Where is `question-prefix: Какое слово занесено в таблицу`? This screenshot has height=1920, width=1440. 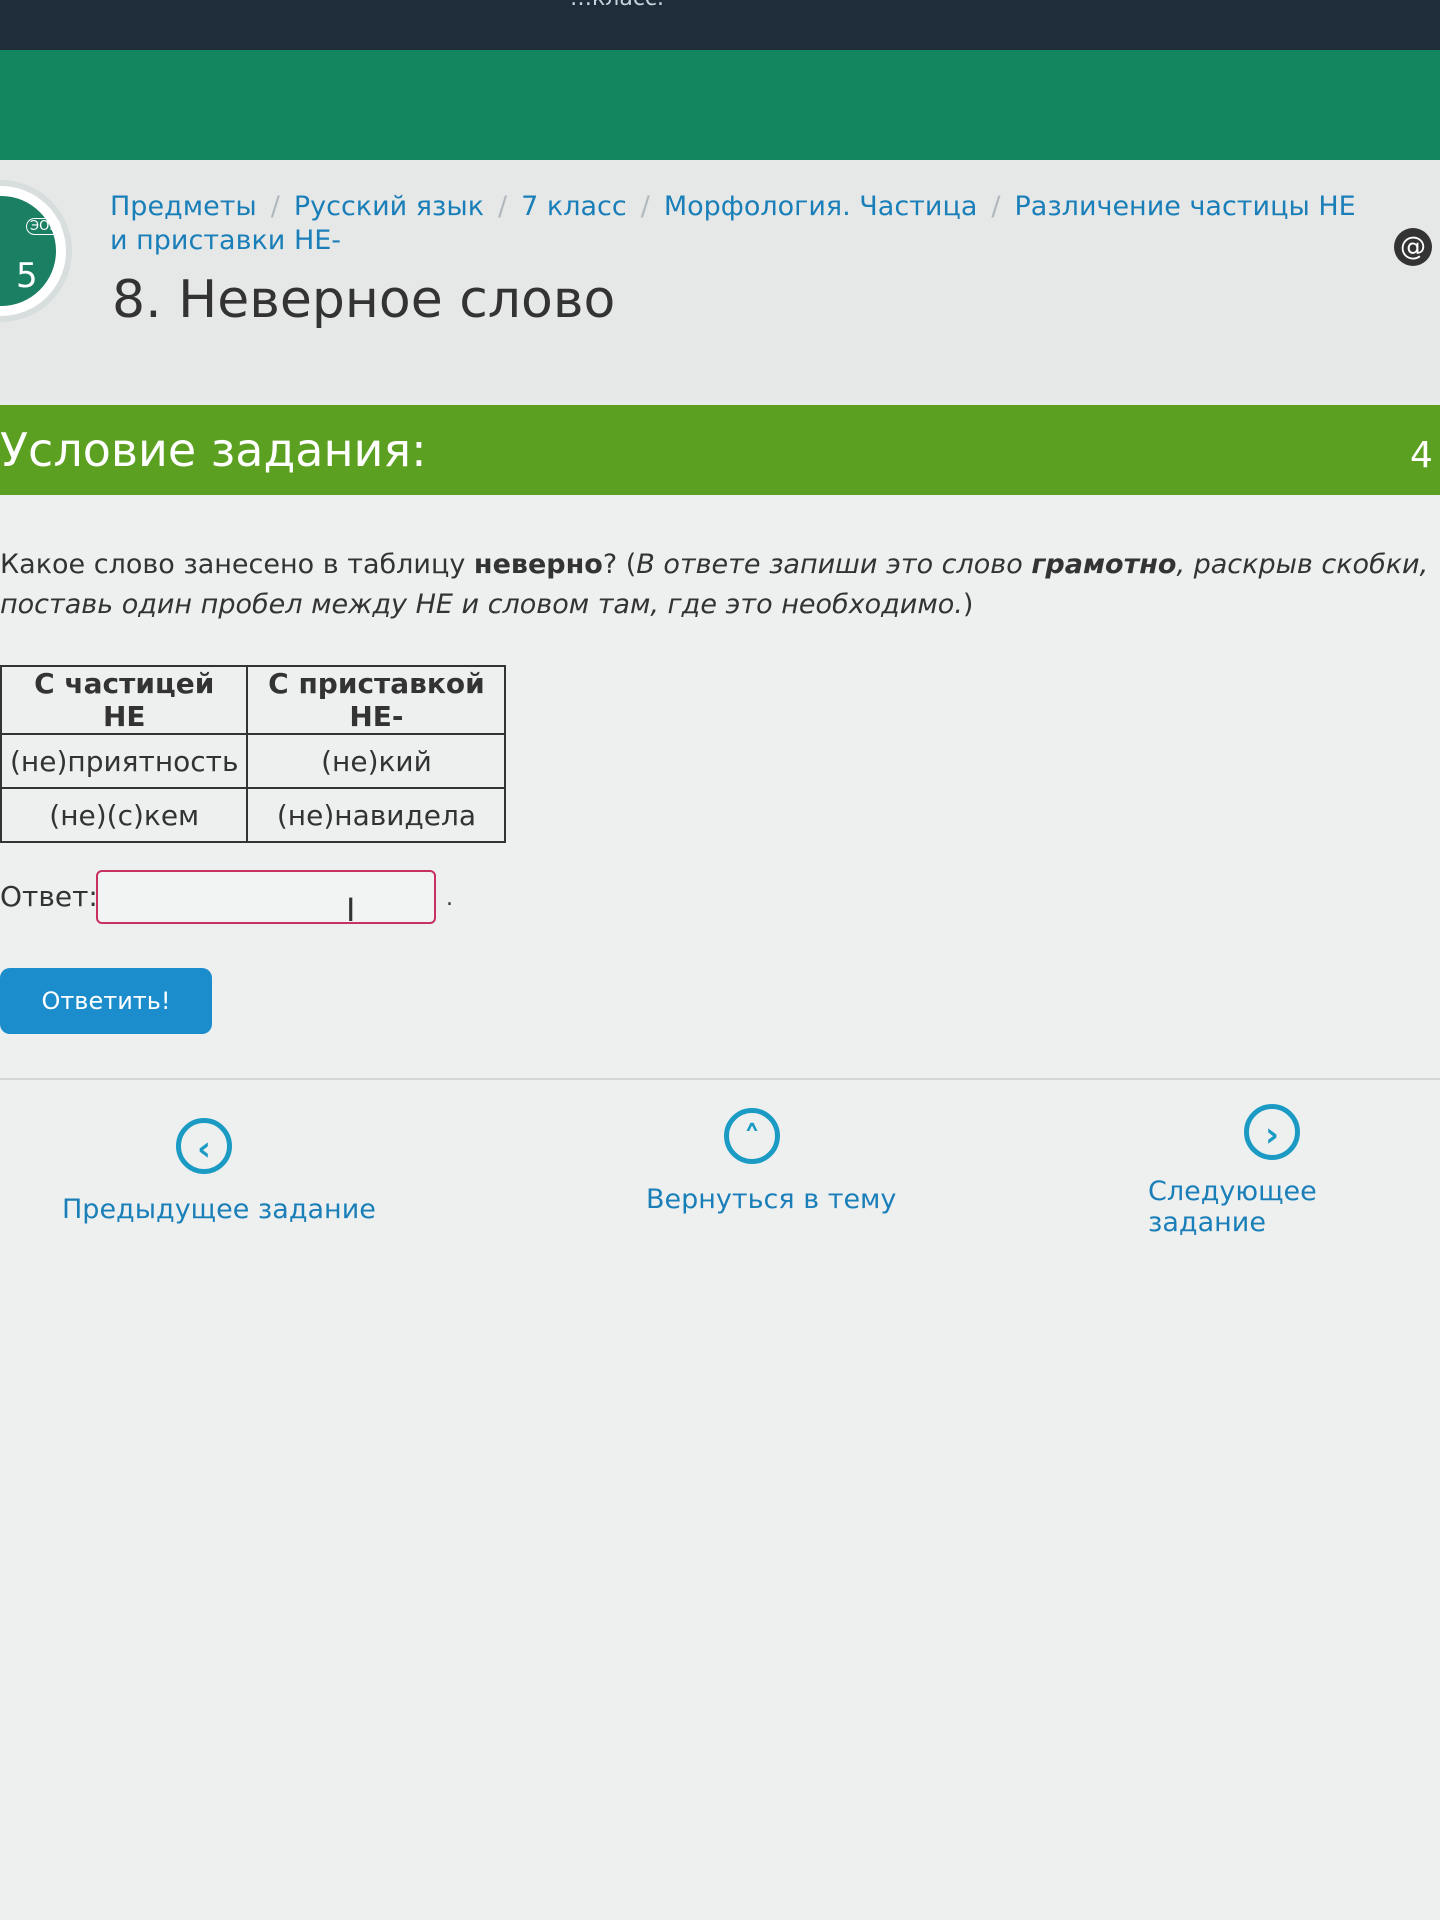
question-prefix: Какое слово занесено в таблицу is located at coordinates (237, 564).